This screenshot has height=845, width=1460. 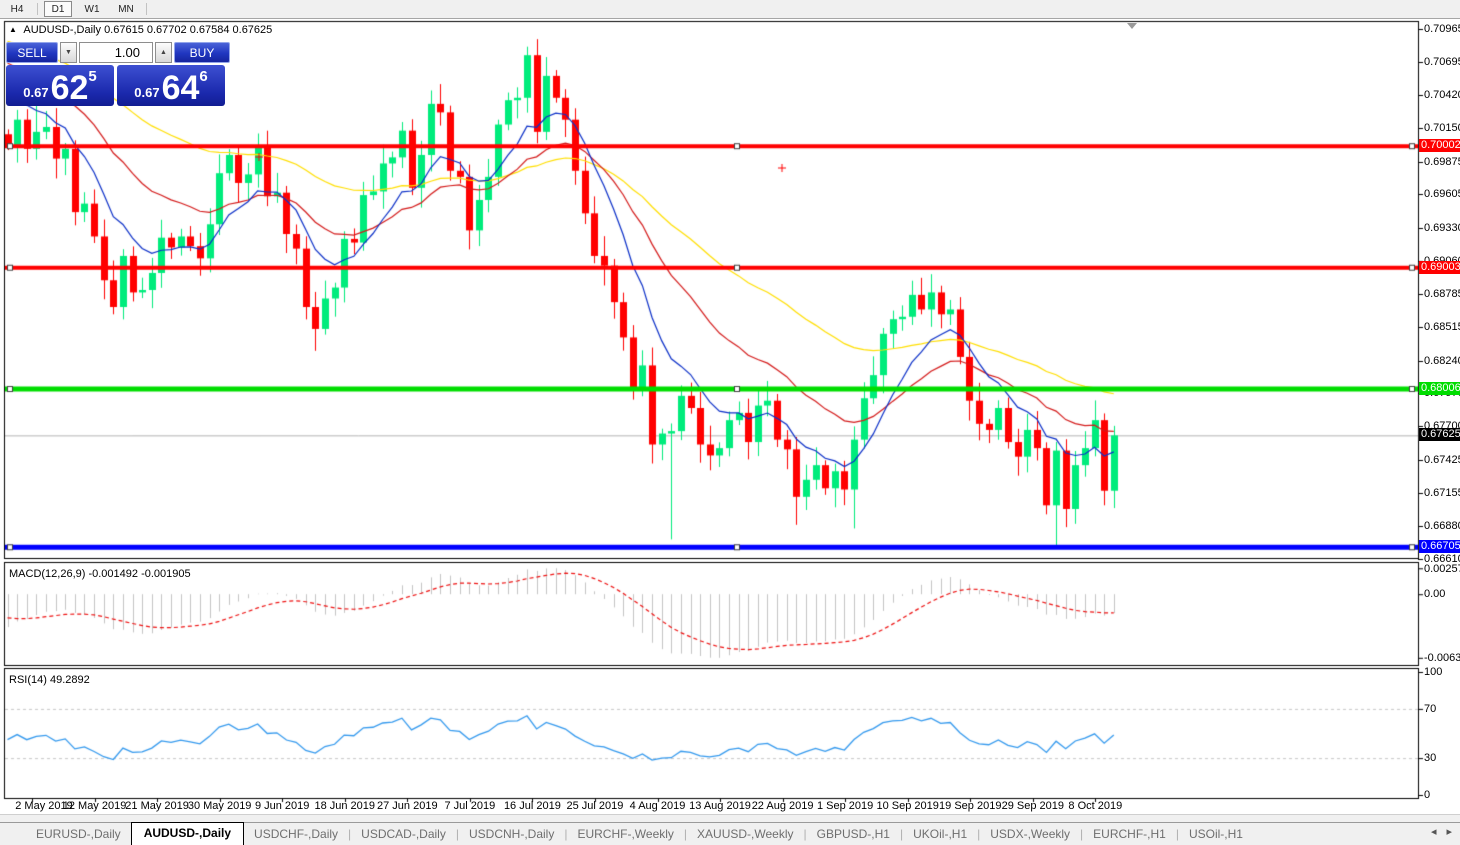 I want to click on rsi-indicator-label: RSI(14) 49.2892, so click(x=49, y=680).